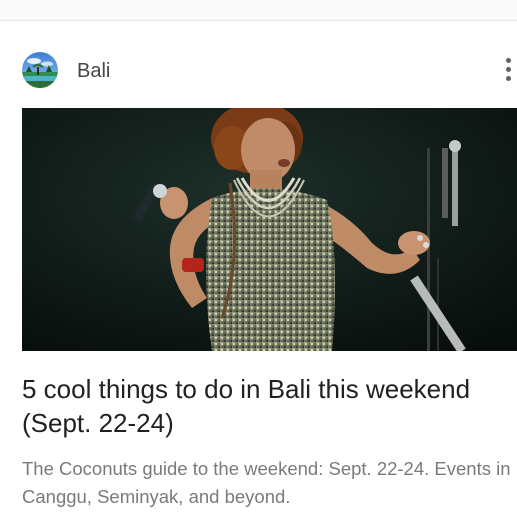  I want to click on top-divider-strip, so click(258, 10).